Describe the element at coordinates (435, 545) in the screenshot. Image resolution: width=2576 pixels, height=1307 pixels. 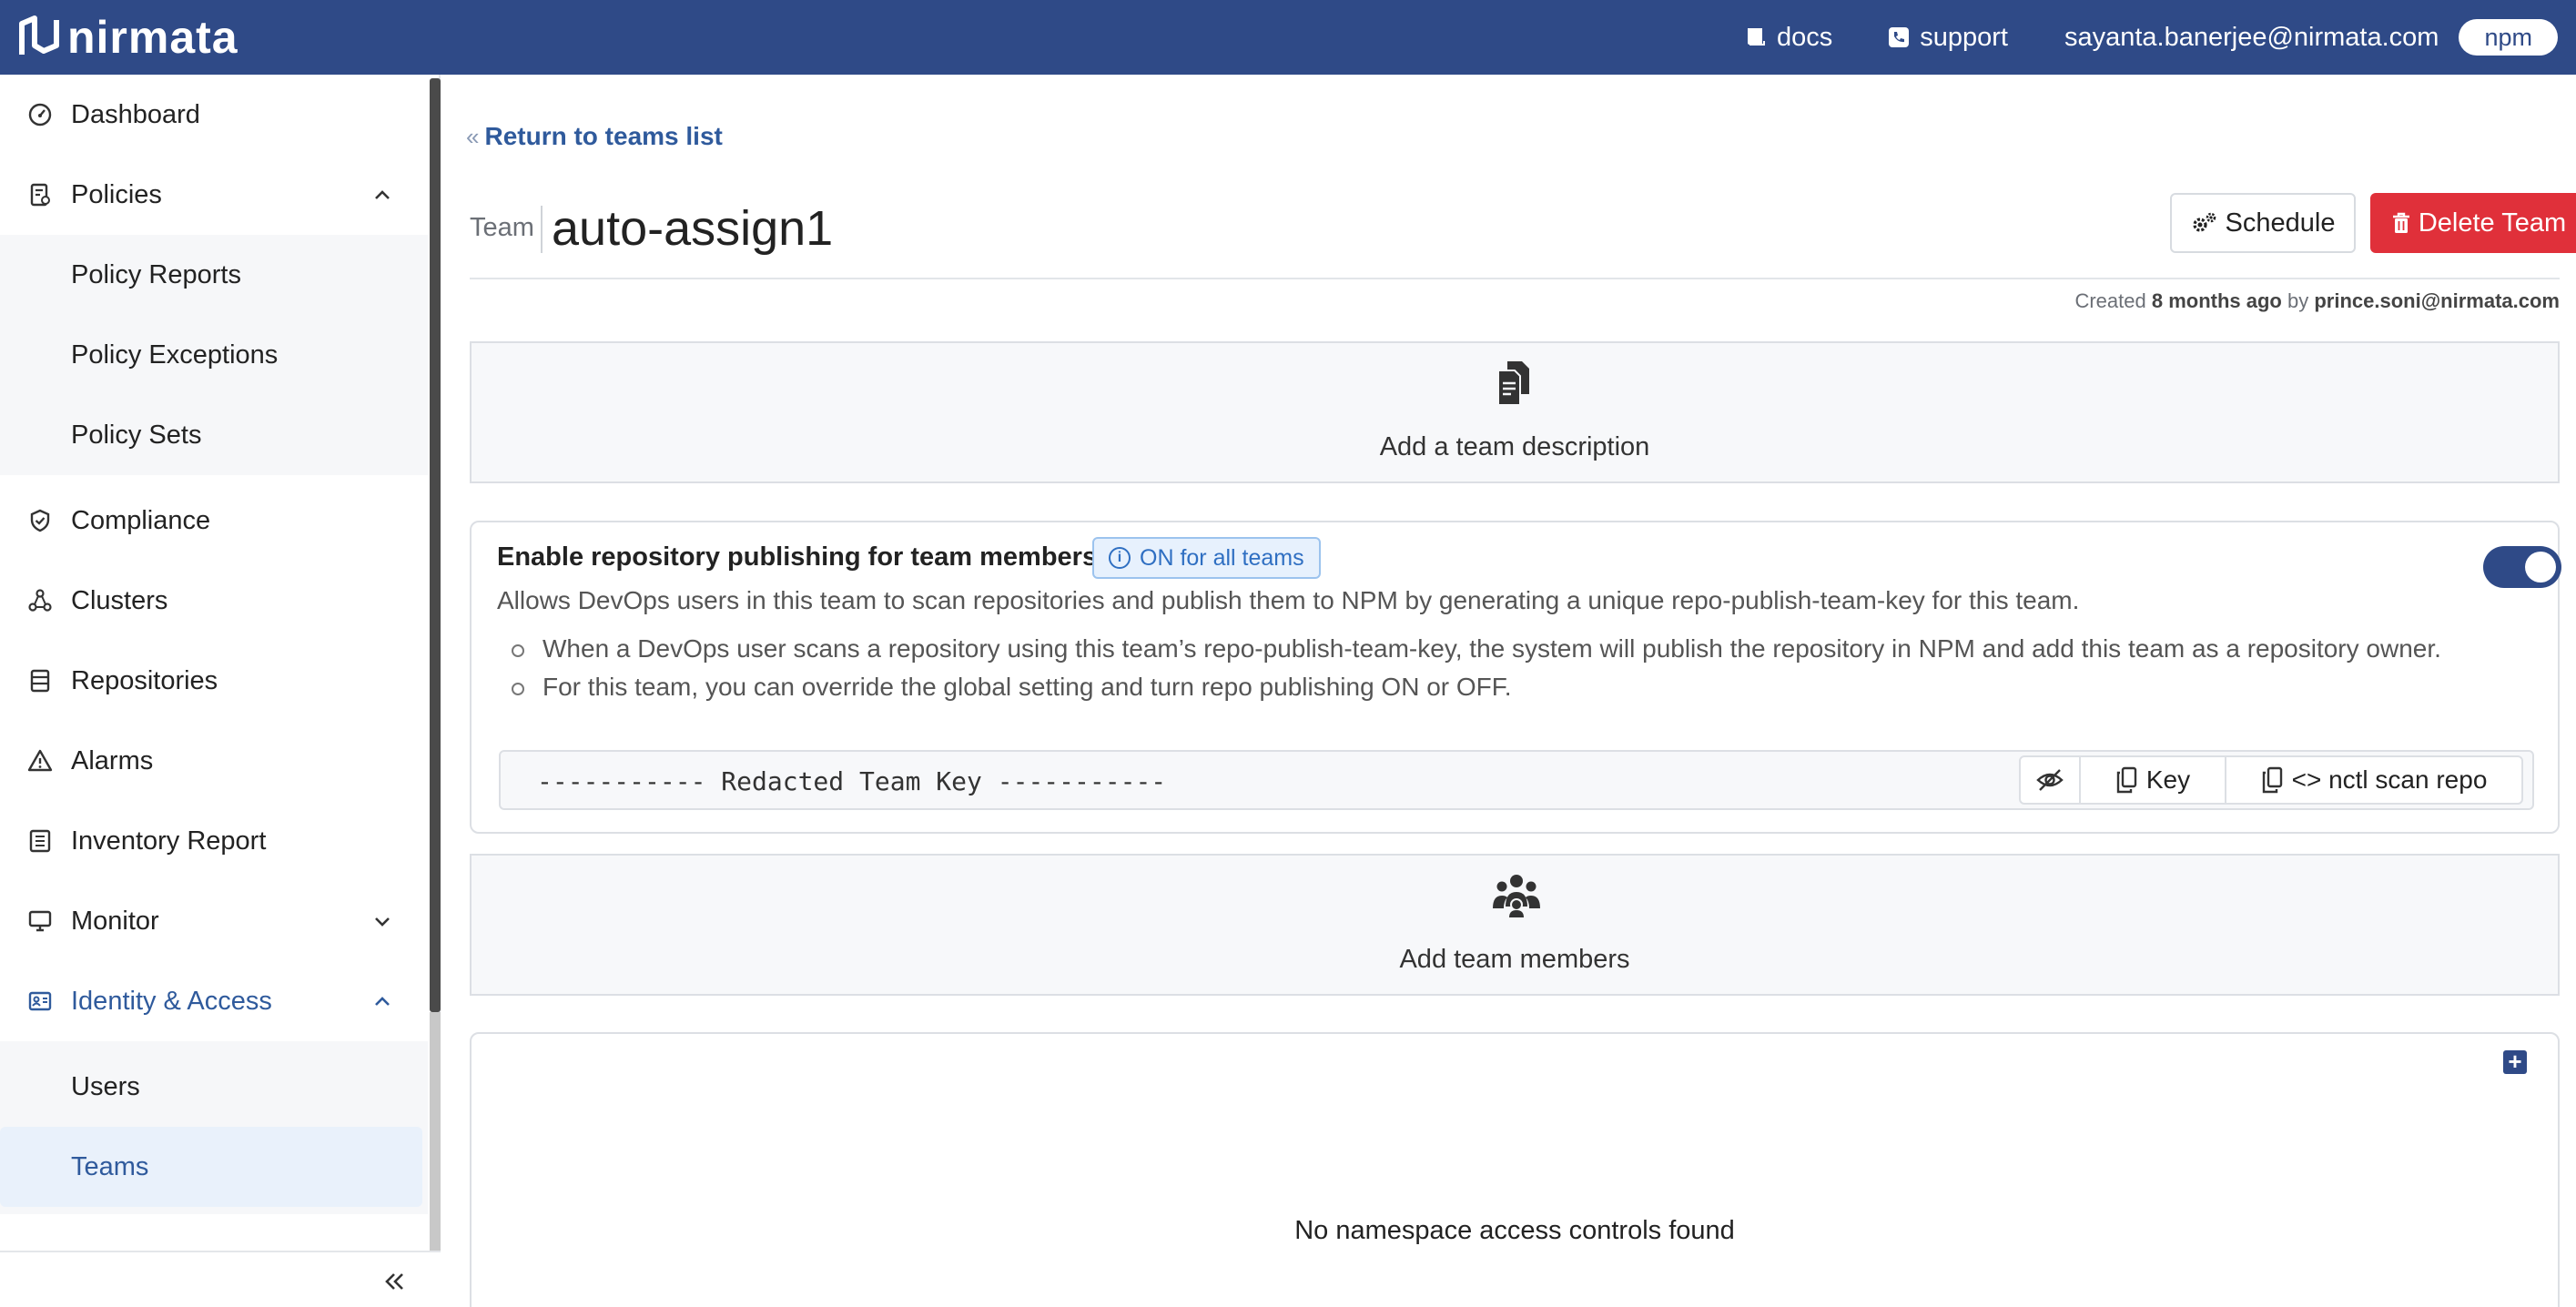
I see `sidebar-scrollbar` at that location.